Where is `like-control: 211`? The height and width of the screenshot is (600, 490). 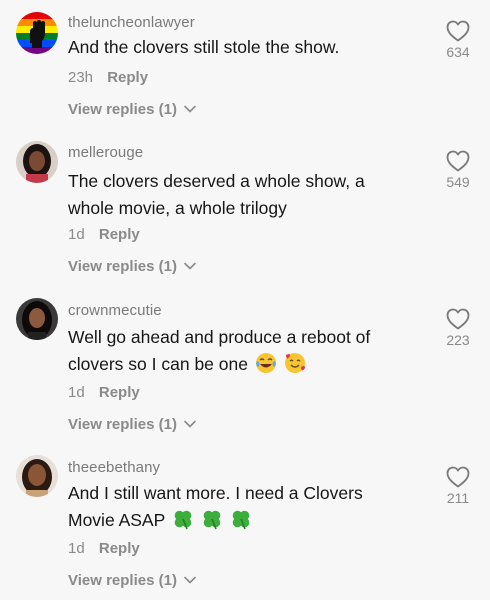
like-control: 211 is located at coordinates (458, 486).